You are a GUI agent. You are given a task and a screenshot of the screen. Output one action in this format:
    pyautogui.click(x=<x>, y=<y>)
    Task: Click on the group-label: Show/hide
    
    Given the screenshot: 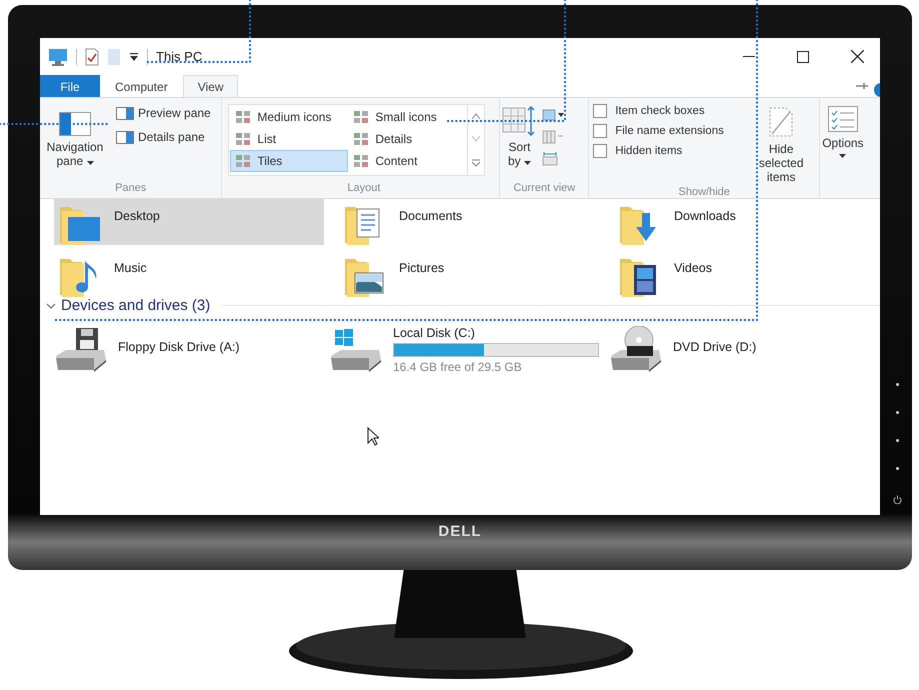 What is the action you would take?
    pyautogui.click(x=704, y=192)
    